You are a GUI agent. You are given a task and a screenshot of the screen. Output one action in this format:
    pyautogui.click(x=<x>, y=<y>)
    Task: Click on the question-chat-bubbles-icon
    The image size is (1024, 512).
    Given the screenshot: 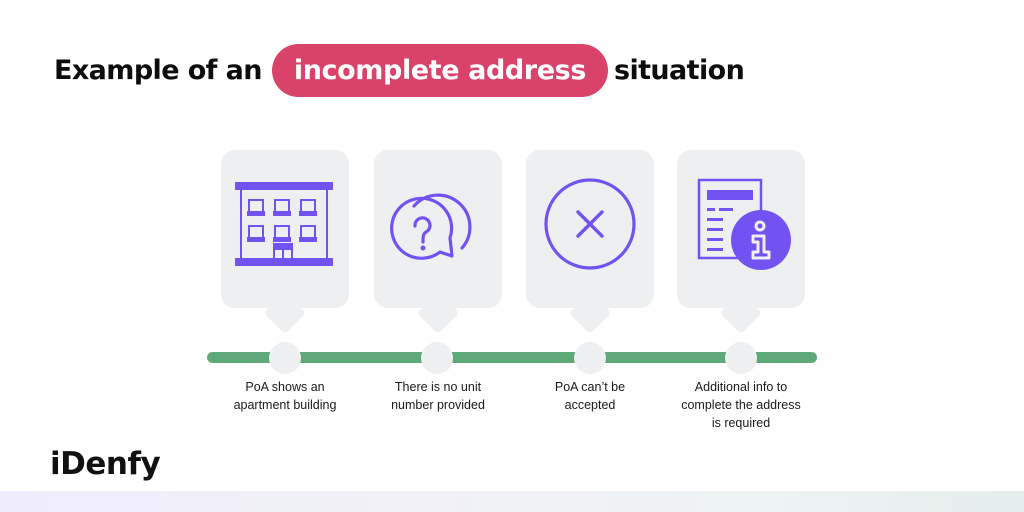 What is the action you would take?
    pyautogui.click(x=431, y=226)
    